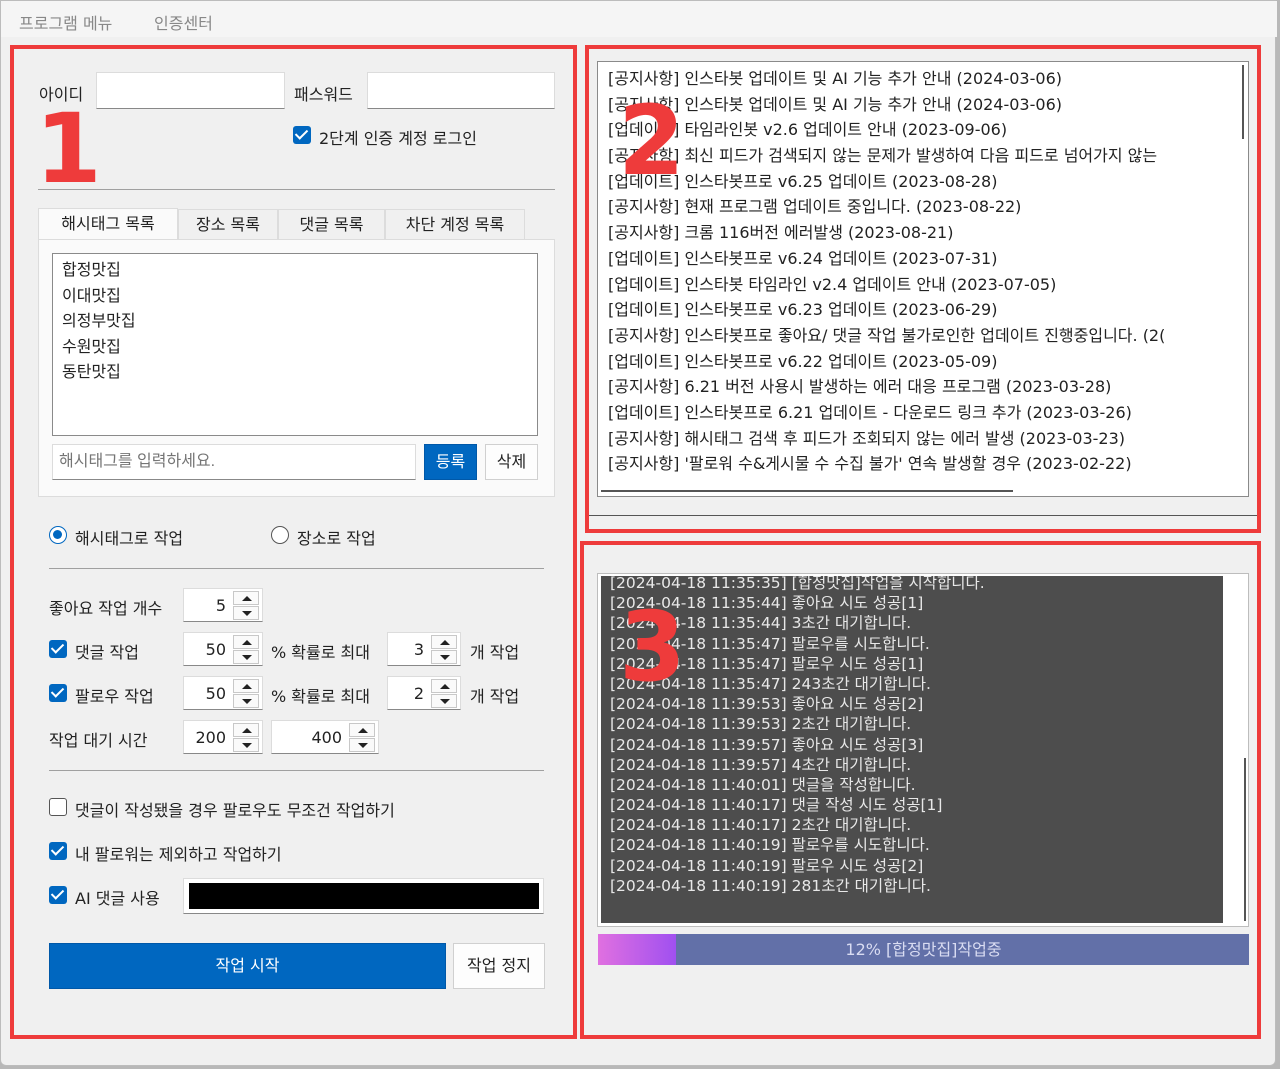 This screenshot has height=1069, width=1280. What do you see at coordinates (639, 19) in the screenshot?
I see `menu-bar: 프로그램 메뉴 인증센터` at bounding box center [639, 19].